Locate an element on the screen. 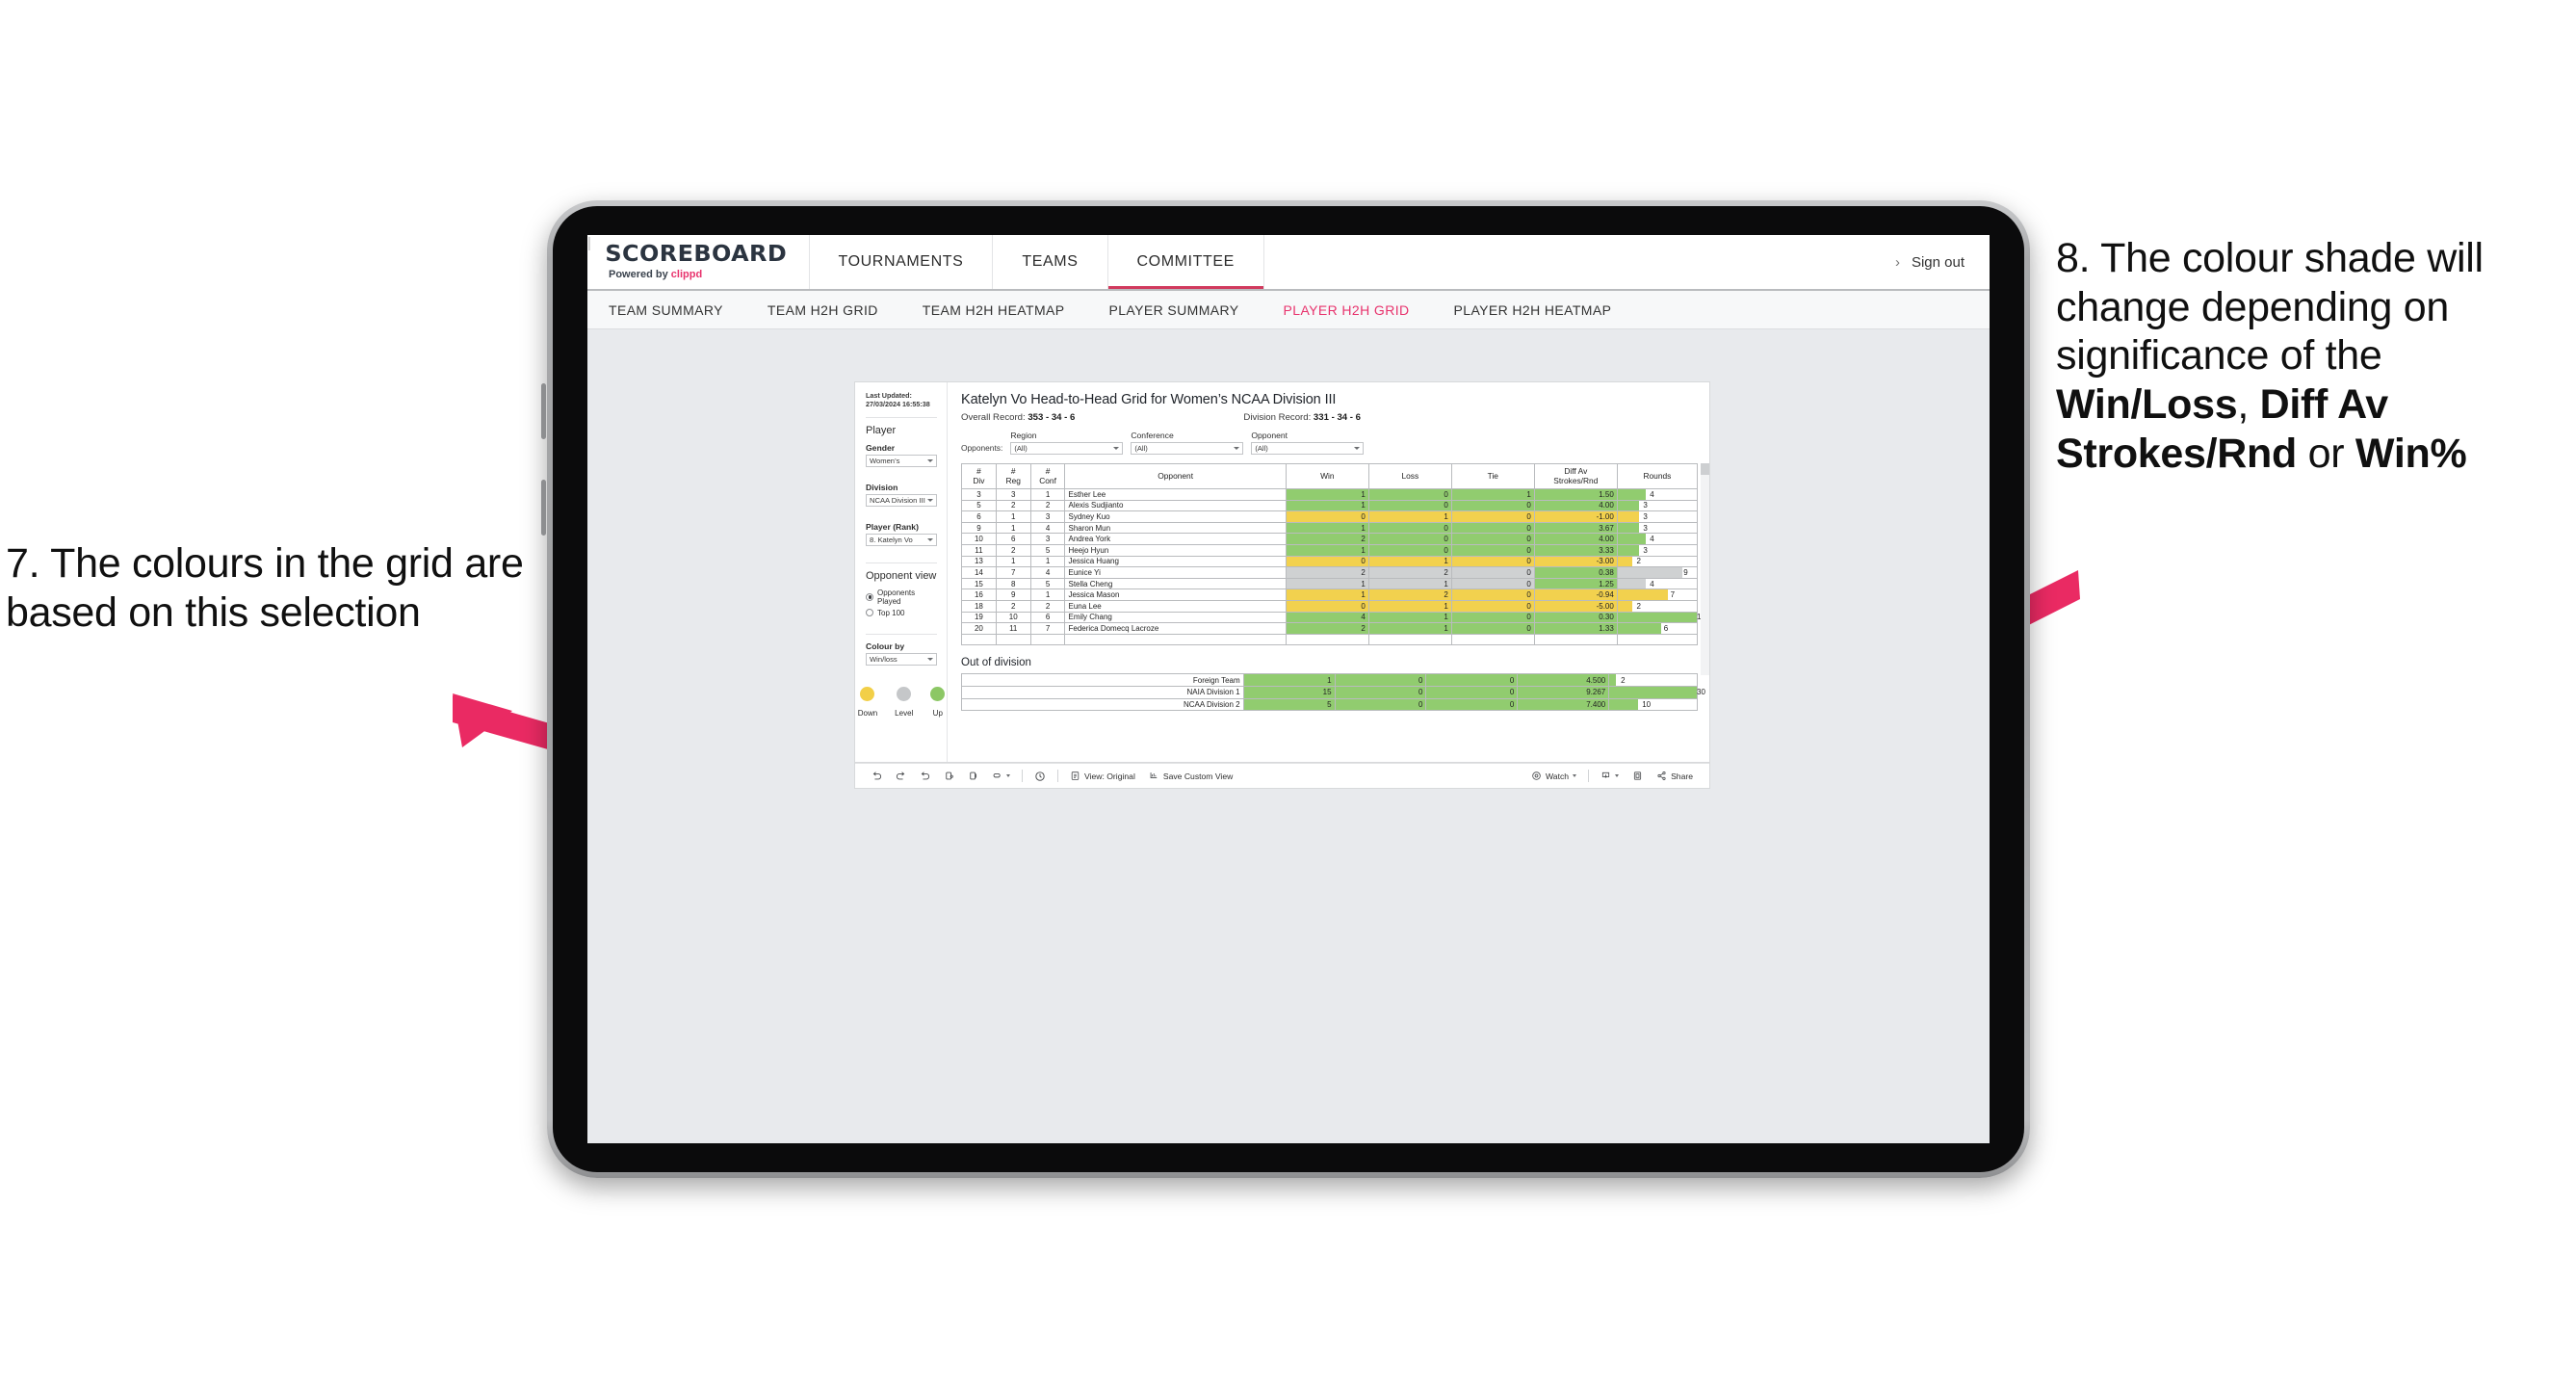 The image size is (2576, 1386). division-record: Division Record: 331 - 34 - 6 is located at coordinates (1302, 417).